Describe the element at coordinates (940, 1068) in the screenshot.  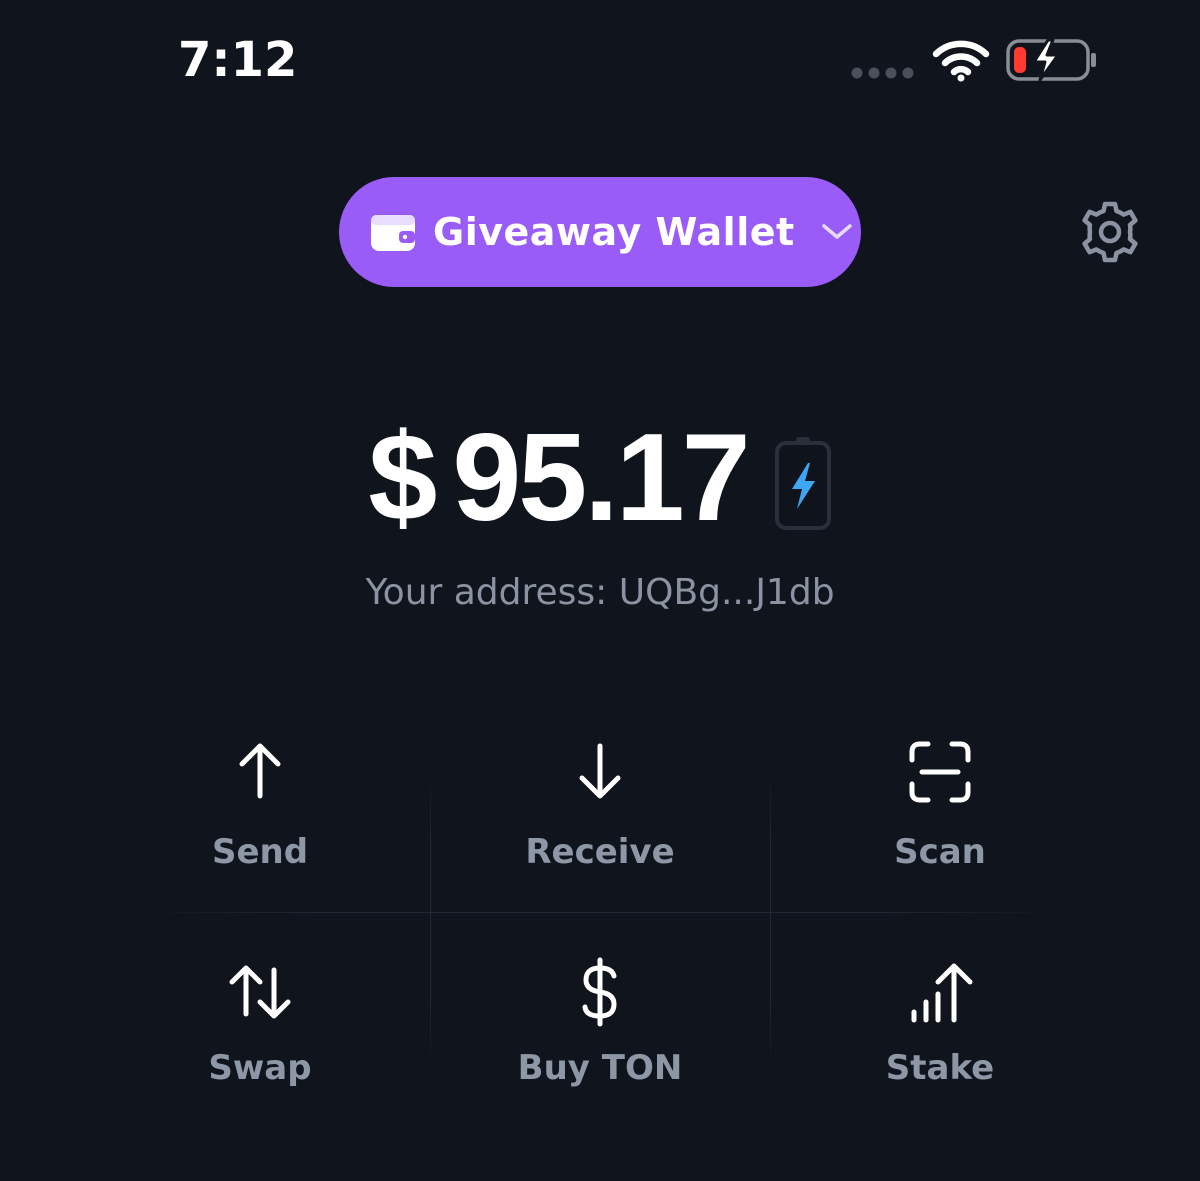
I see `stake-label: Stake` at that location.